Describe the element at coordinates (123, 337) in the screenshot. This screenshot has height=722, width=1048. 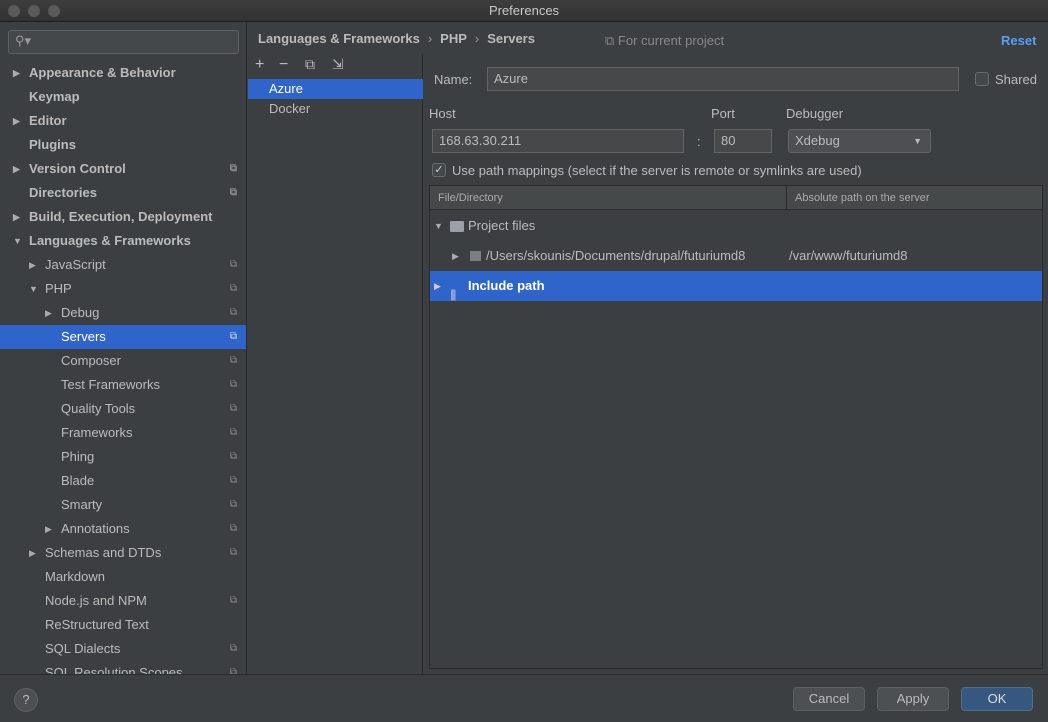
I see `sidebar-item-servers: Servers ⧉` at that location.